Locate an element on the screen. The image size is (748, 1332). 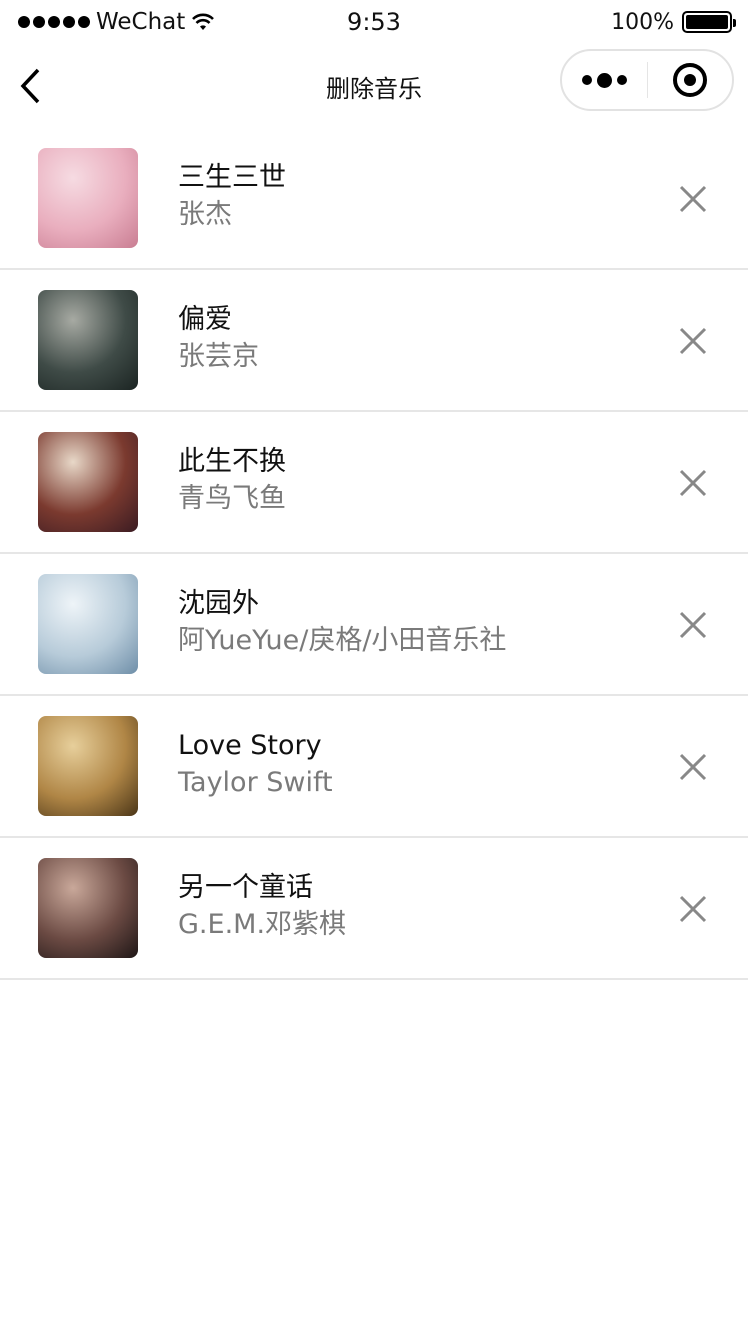
song-text: 另一个童话 G.E.M.邓紫棋 is located at coordinates (262, 907).